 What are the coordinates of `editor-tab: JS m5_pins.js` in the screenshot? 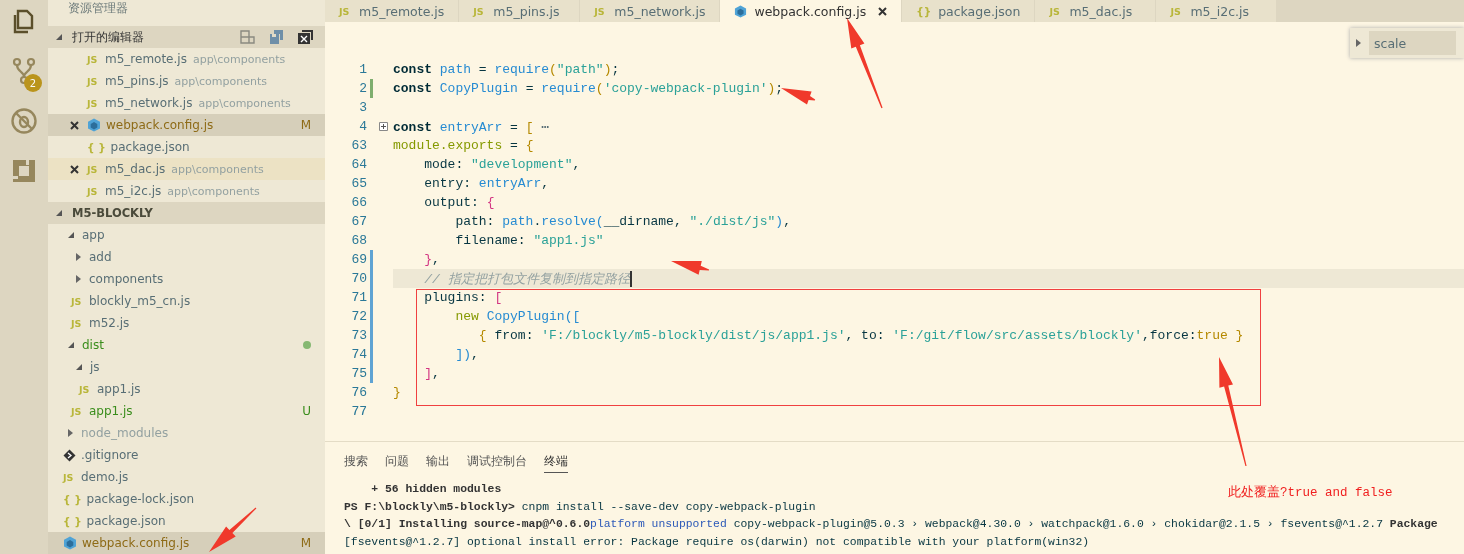 It's located at (520, 11).